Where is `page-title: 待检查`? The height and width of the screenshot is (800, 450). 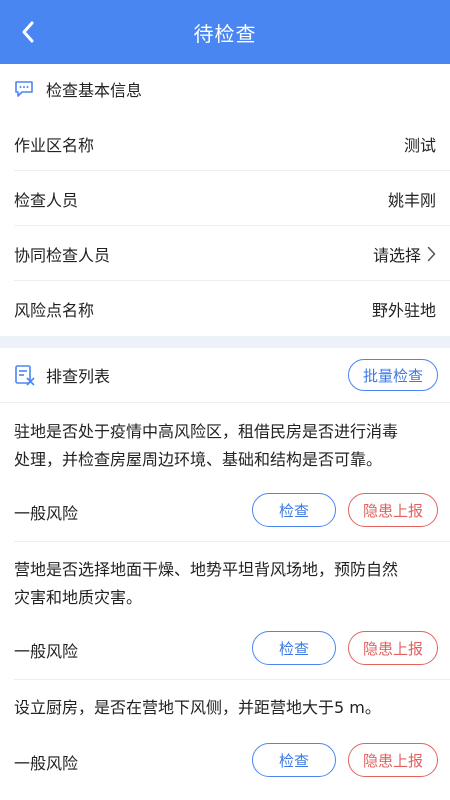 page-title: 待检查 is located at coordinates (225, 33).